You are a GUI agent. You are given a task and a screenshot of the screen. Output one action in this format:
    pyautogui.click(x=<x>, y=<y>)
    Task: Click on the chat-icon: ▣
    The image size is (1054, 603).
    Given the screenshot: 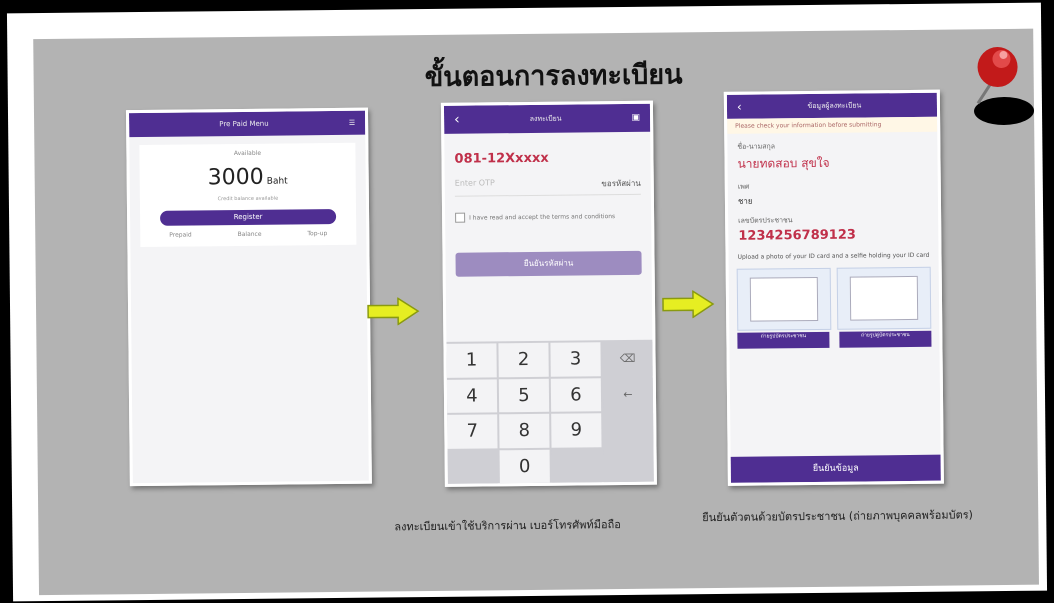 What is the action you would take?
    pyautogui.click(x=636, y=118)
    